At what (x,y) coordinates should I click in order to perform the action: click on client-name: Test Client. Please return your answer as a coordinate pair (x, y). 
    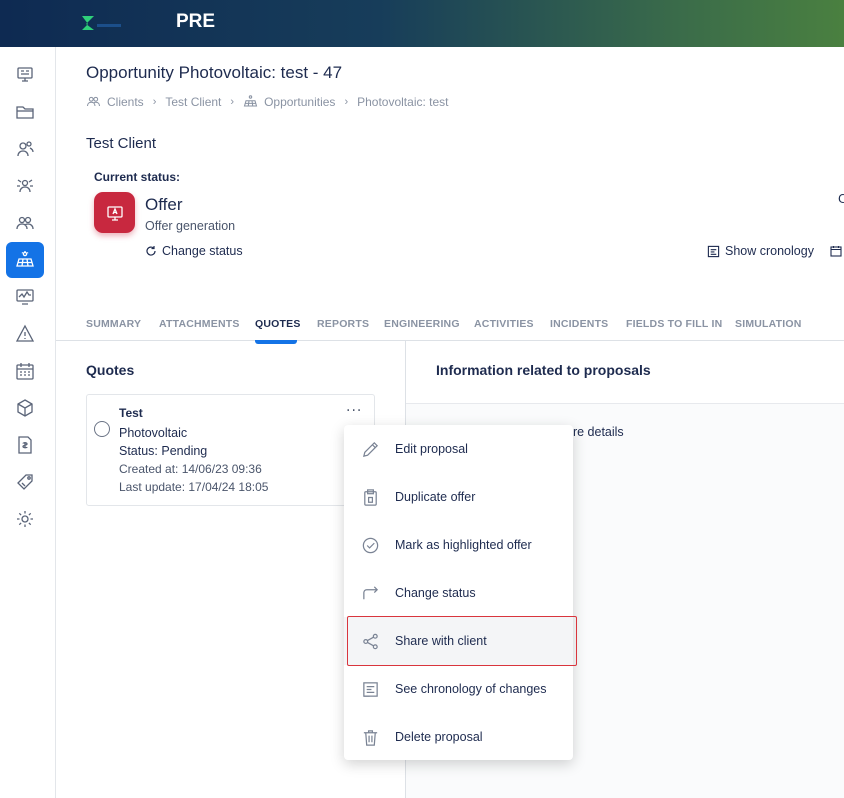
    Looking at the image, I should click on (121, 143).